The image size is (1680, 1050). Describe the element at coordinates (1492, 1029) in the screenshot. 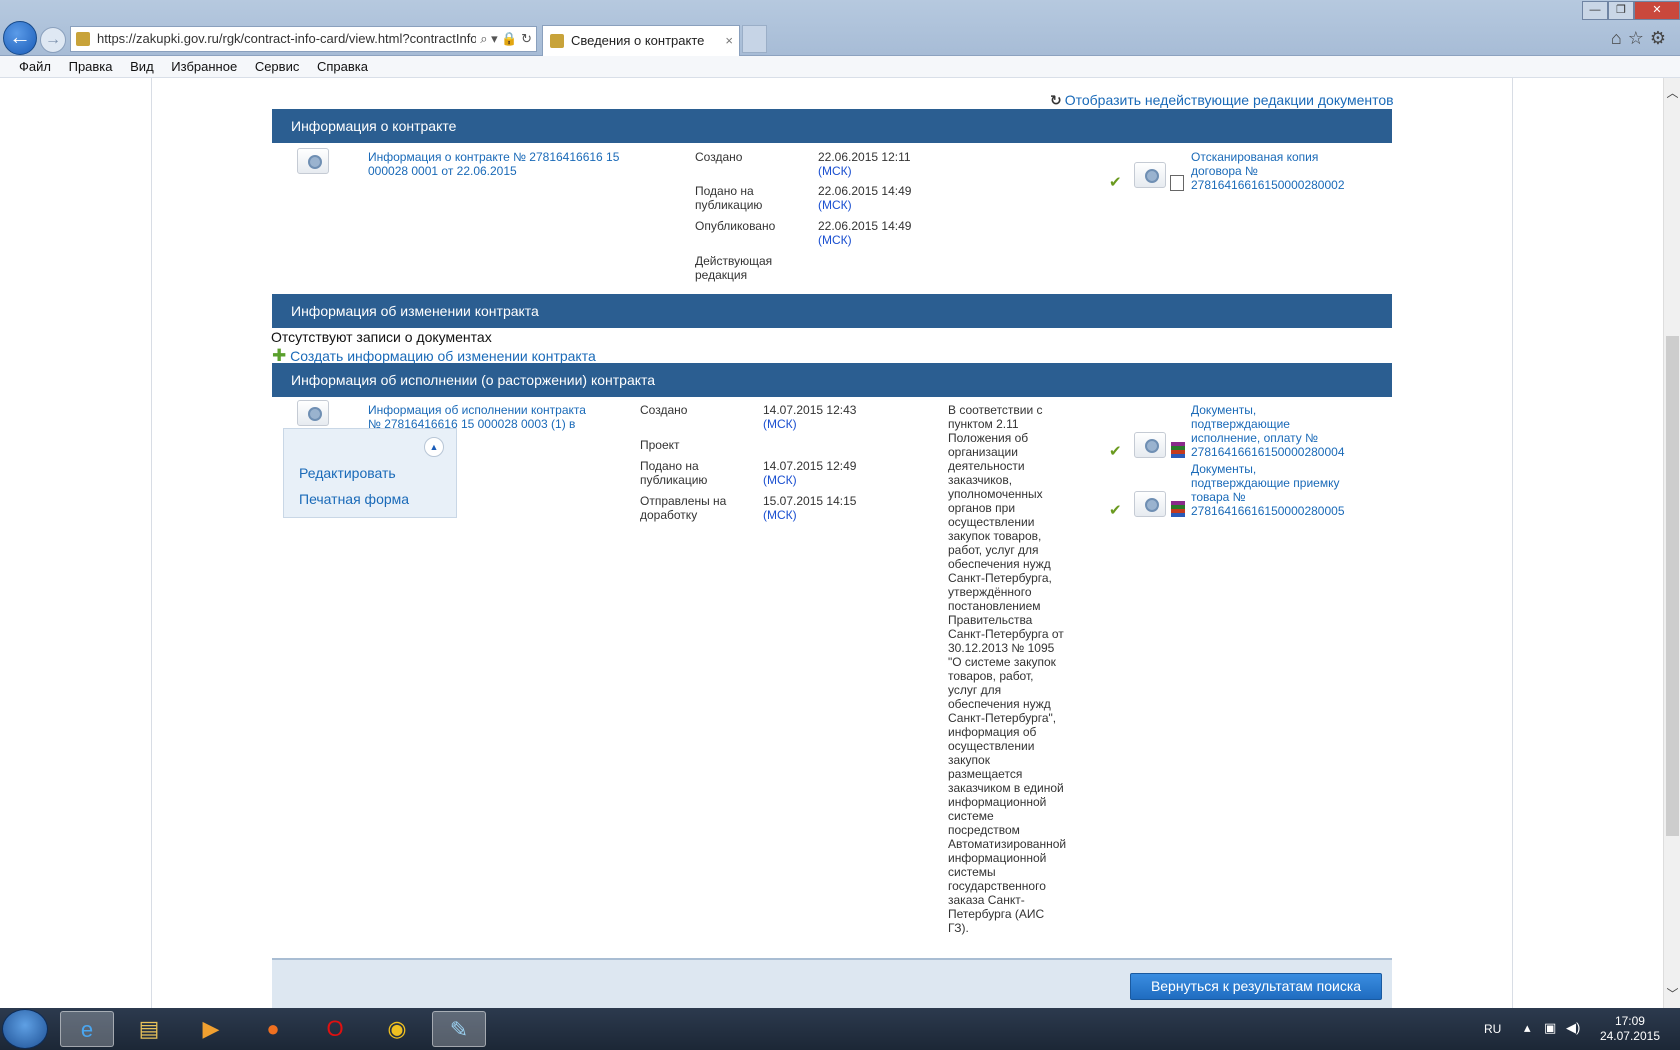

I see `language-indicator: RU` at that location.